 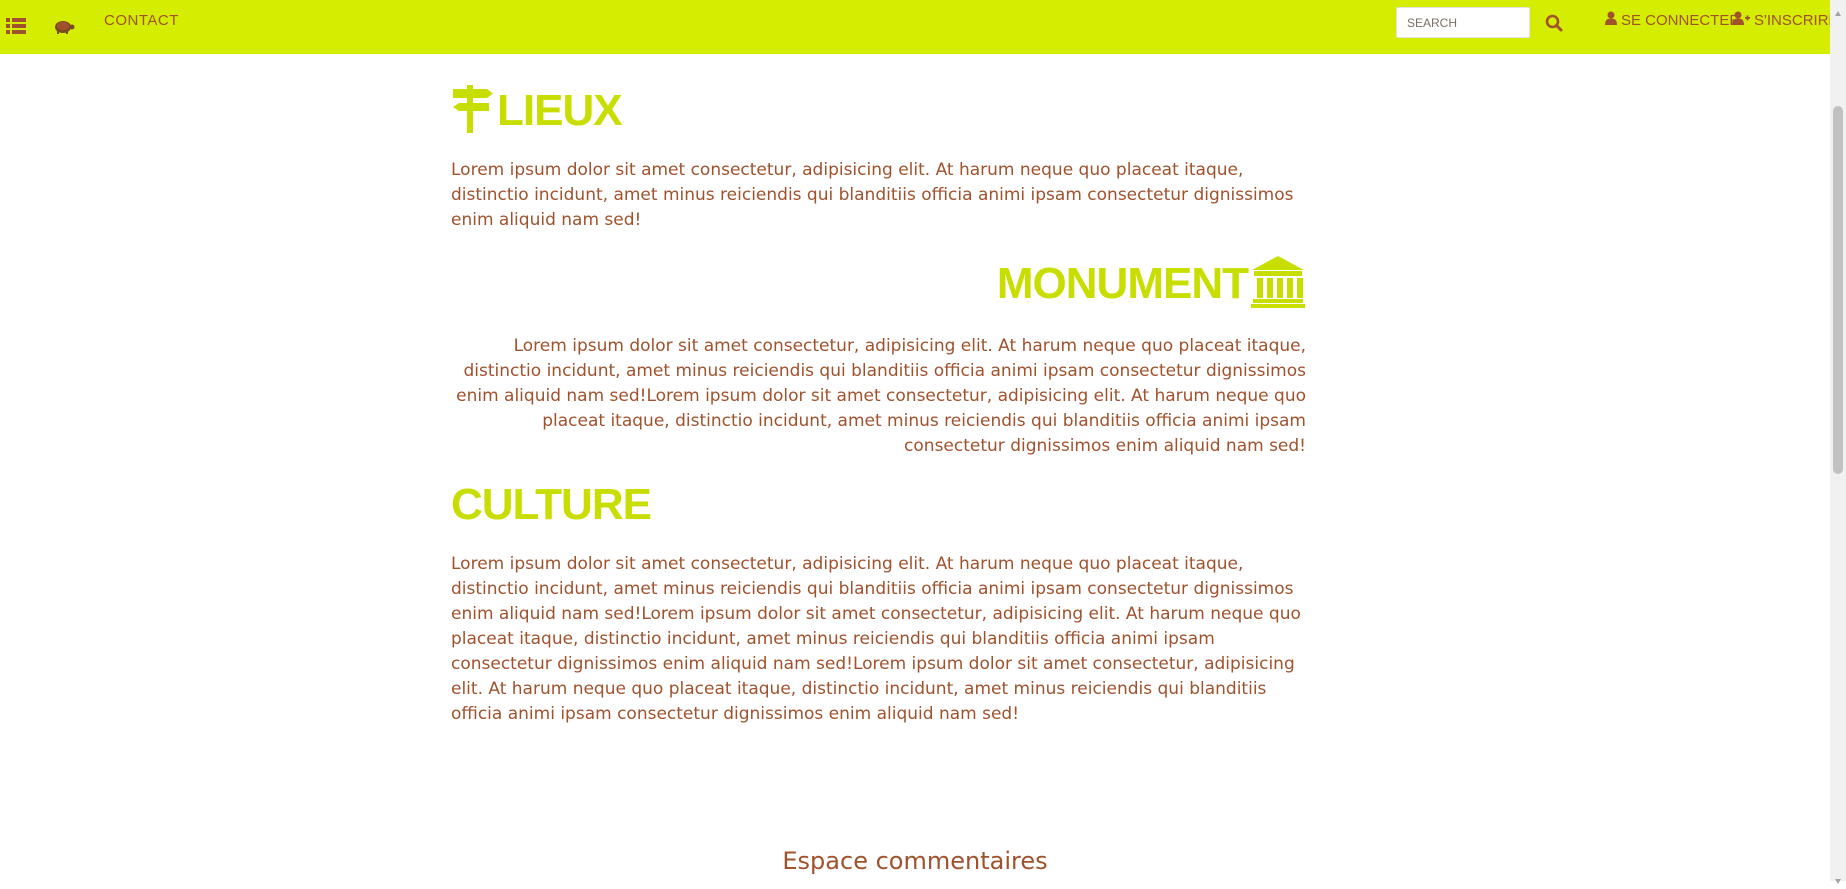 I want to click on turtle-logo-icon, so click(x=64, y=26).